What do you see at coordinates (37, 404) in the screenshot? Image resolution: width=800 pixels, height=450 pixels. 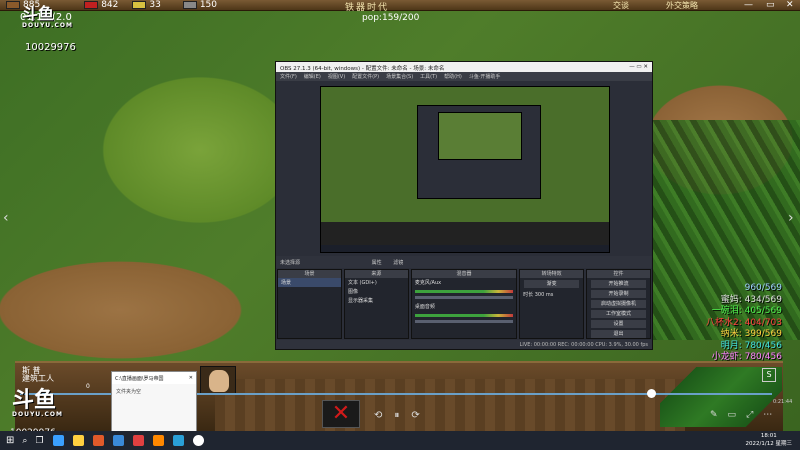 I see `douyu-watermark-bottom: 斗鱼 DOUYU.COM` at bounding box center [37, 404].